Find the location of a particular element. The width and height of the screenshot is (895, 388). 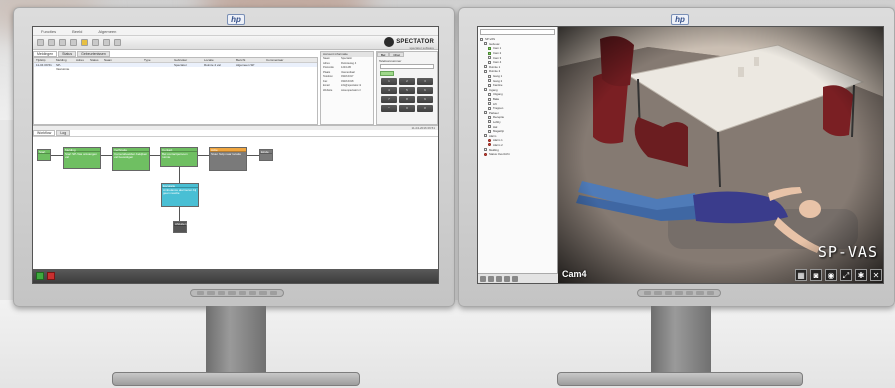

snapshot-icon: ◙ is located at coordinates (816, 275).